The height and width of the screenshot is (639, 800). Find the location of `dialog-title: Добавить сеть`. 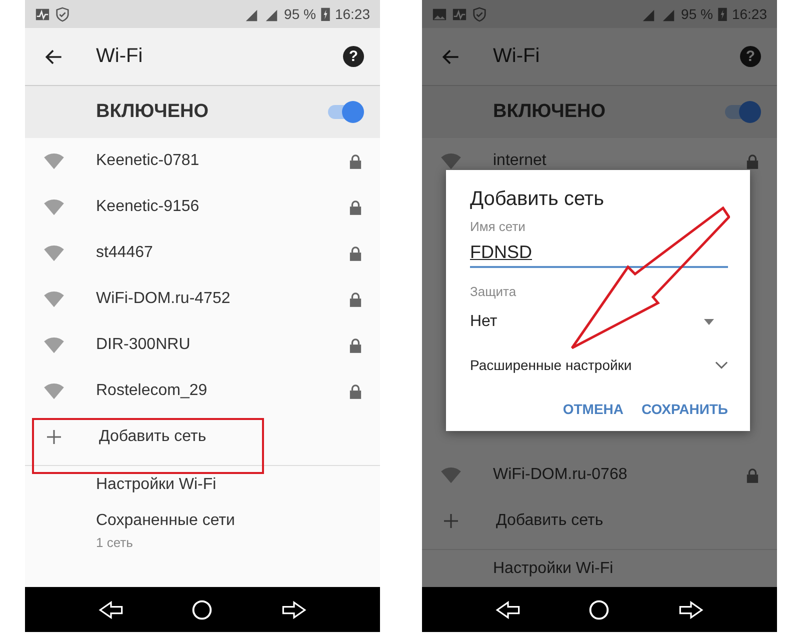

dialog-title: Добавить сеть is located at coordinates (537, 199).